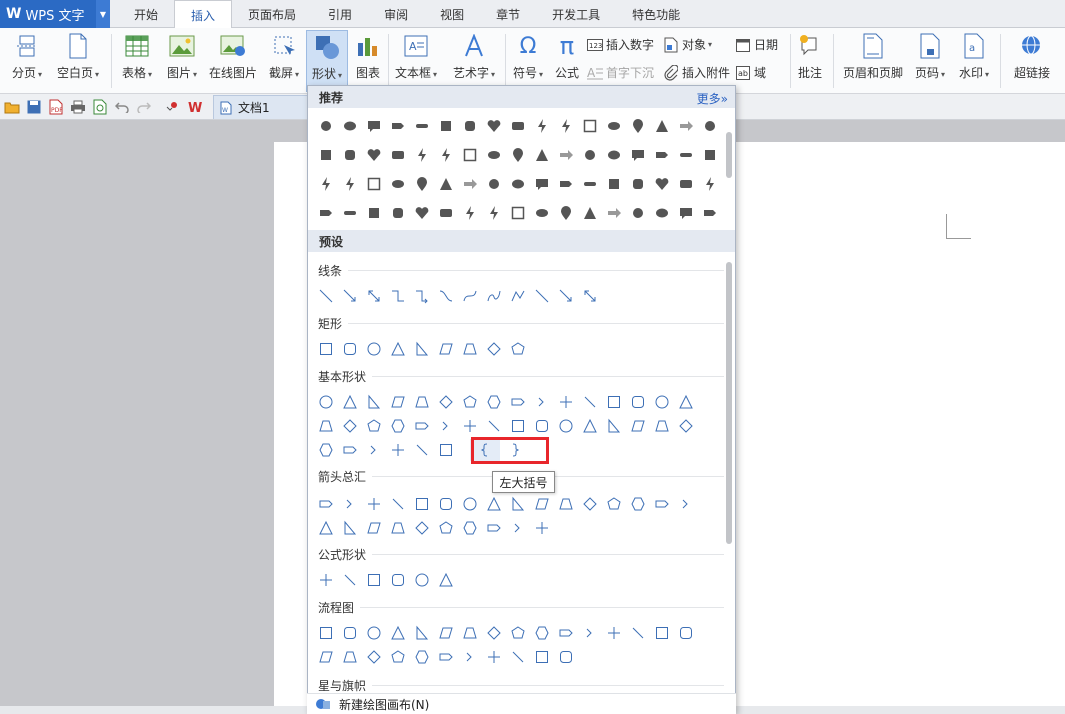  What do you see at coordinates (1032, 56) in the screenshot?
I see `hyperlink-button: 超链接` at bounding box center [1032, 56].